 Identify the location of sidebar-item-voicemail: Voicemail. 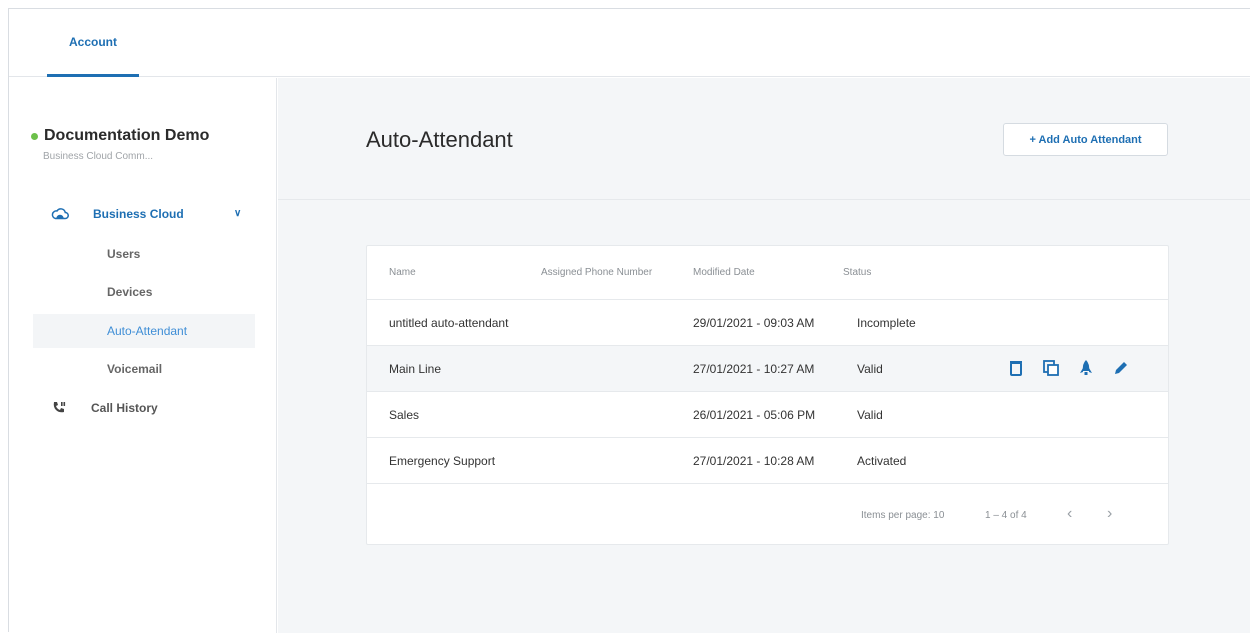
(134, 369).